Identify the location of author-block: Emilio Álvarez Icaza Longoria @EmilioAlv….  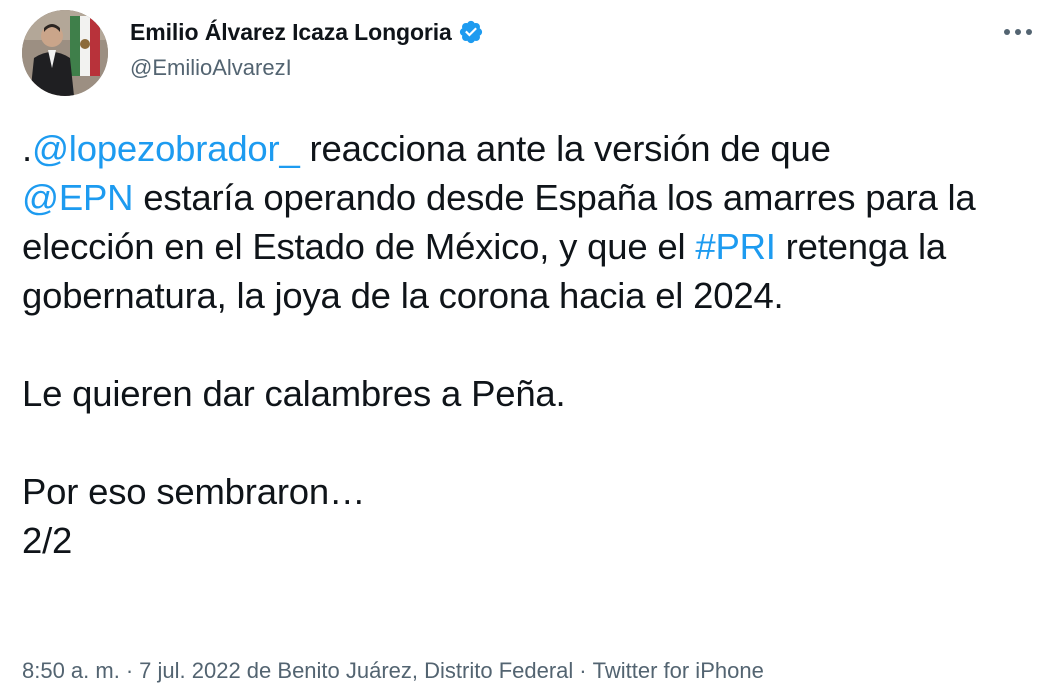
(307, 48).